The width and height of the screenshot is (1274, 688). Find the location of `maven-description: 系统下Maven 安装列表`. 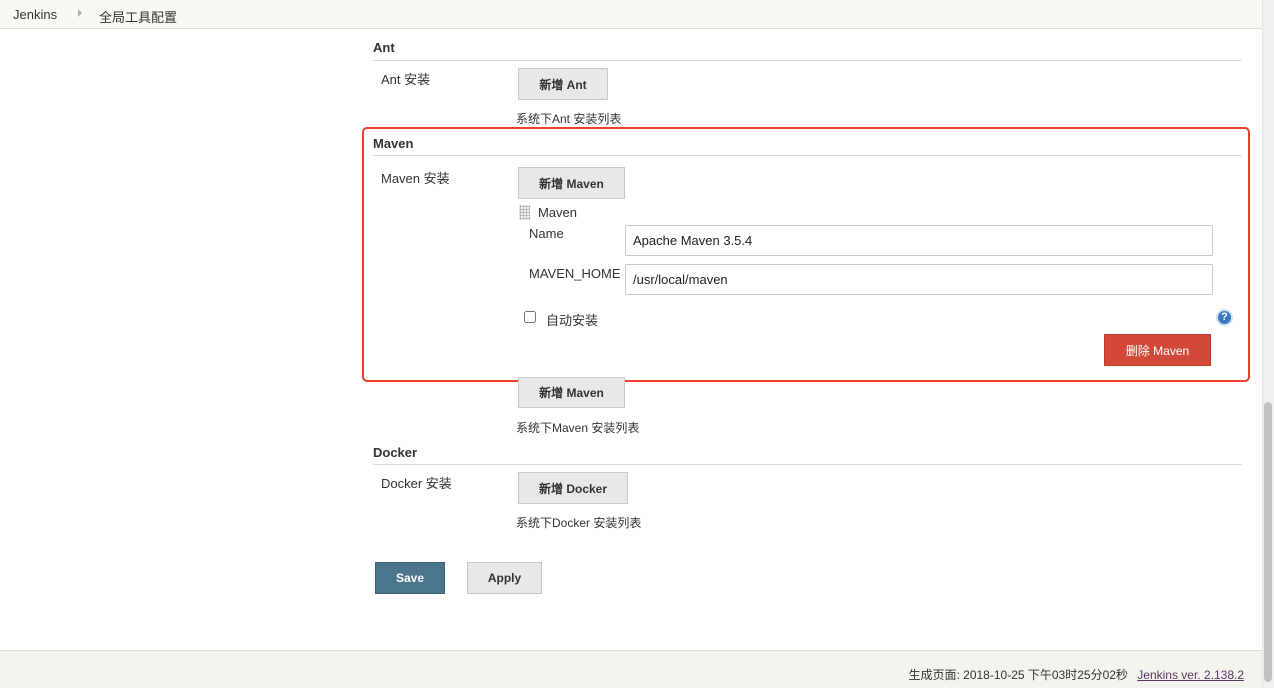

maven-description: 系统下Maven 安装列表 is located at coordinates (578, 428).